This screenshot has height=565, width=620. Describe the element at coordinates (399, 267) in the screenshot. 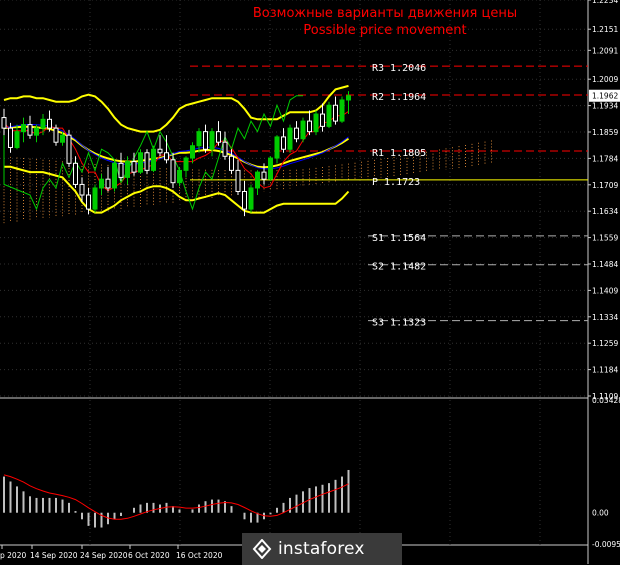

I see `level-label-s2: S2 1.1482` at that location.